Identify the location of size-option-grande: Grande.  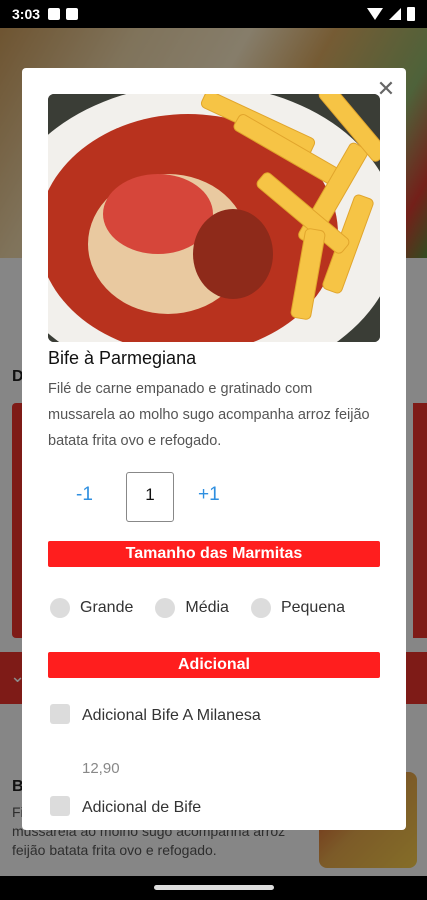
(91, 608).